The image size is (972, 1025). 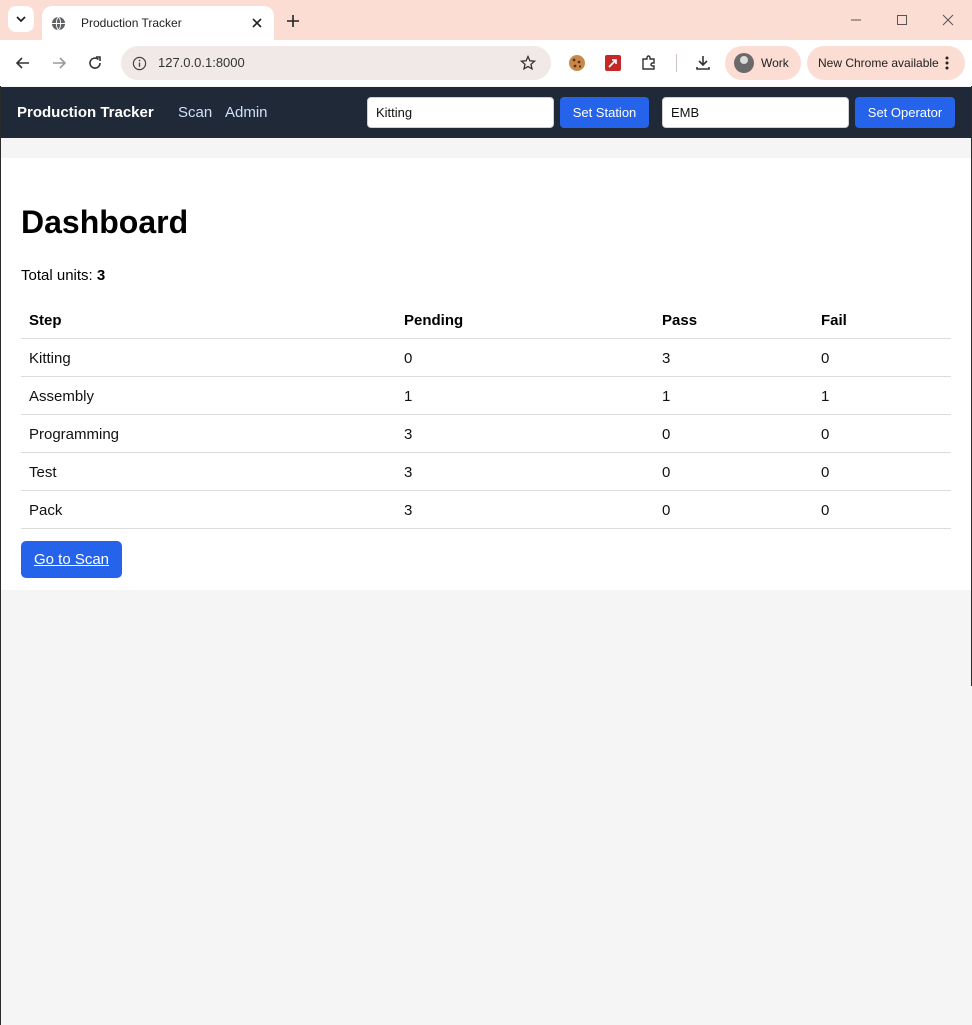 What do you see at coordinates (613, 63) in the screenshot?
I see `pdf-extension-icon` at bounding box center [613, 63].